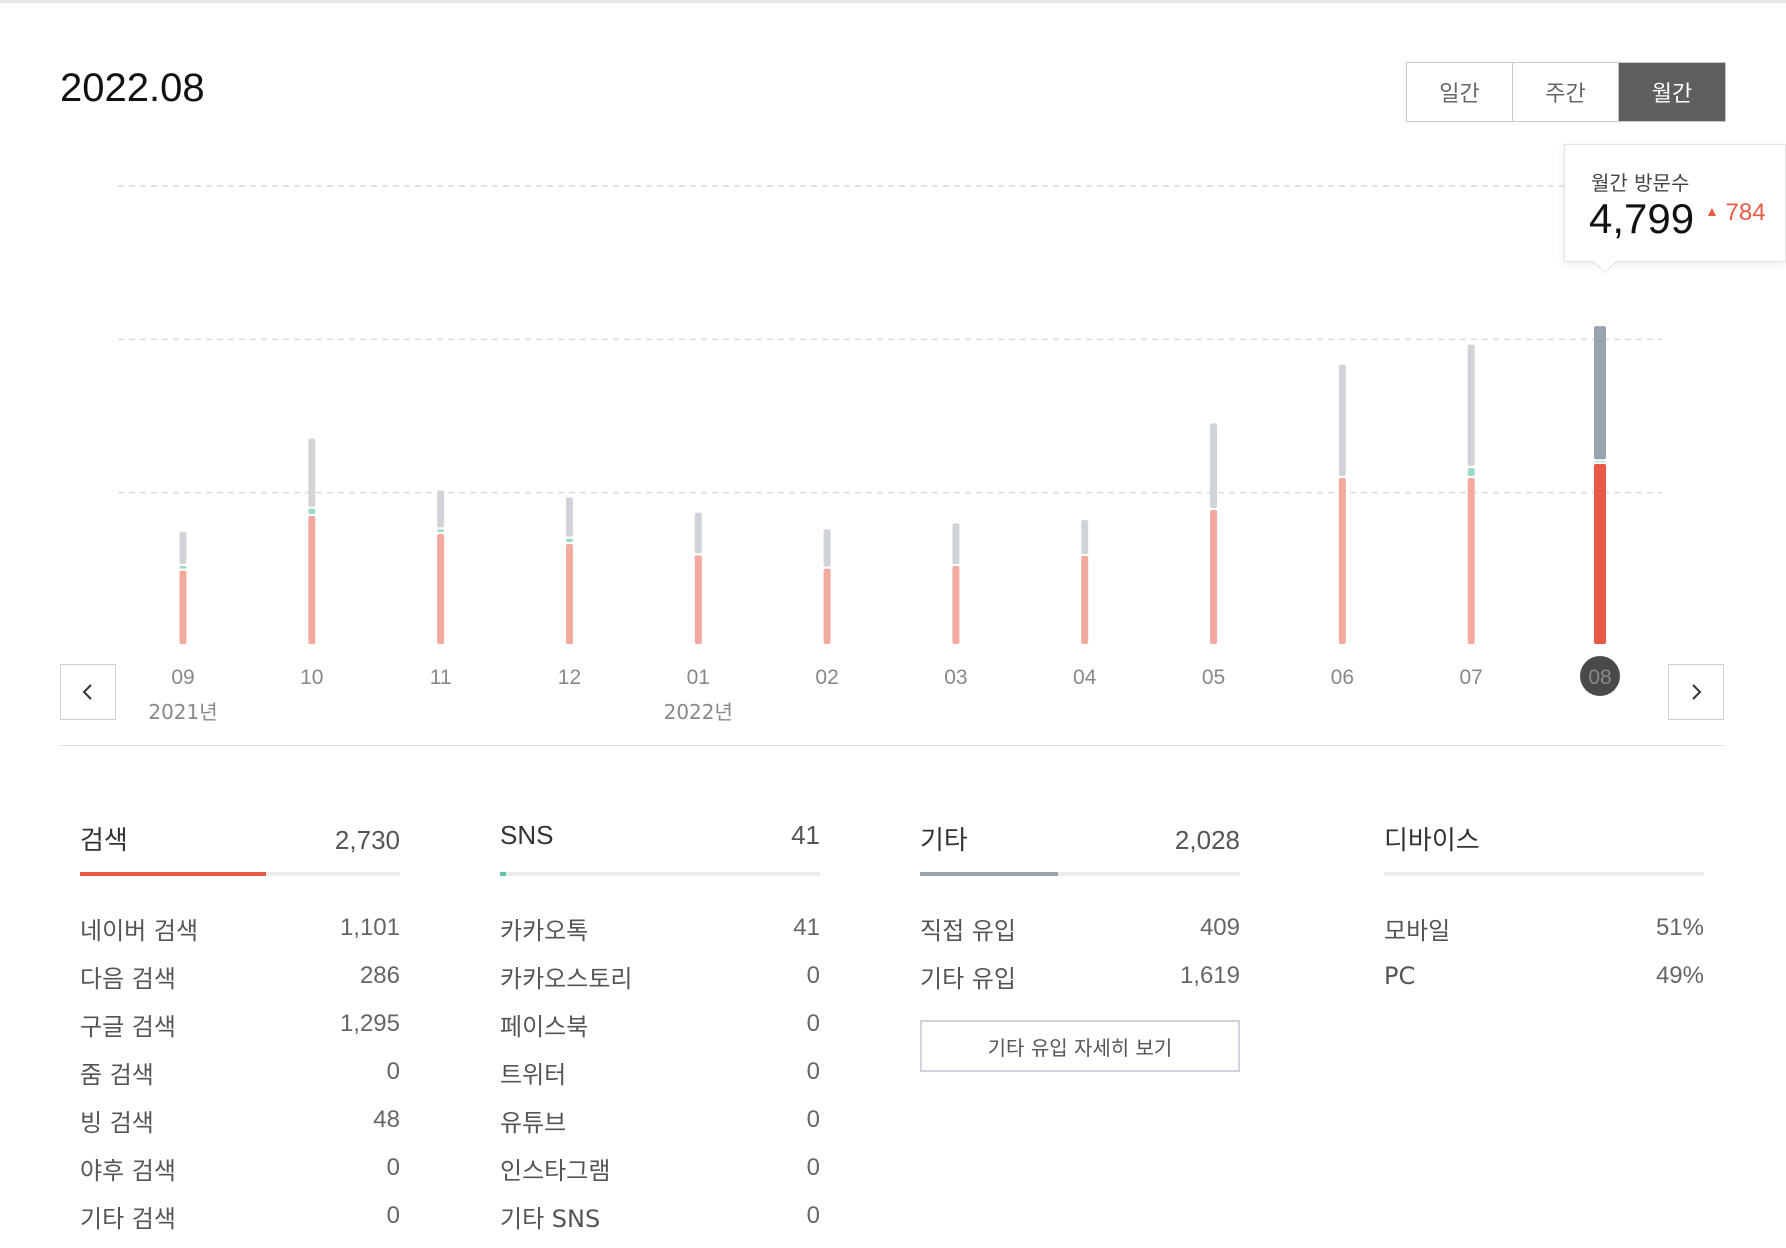 This screenshot has width=1786, height=1248. Describe the element at coordinates (1679, 927) in the screenshot. I see `device-row-value: 51%` at that location.